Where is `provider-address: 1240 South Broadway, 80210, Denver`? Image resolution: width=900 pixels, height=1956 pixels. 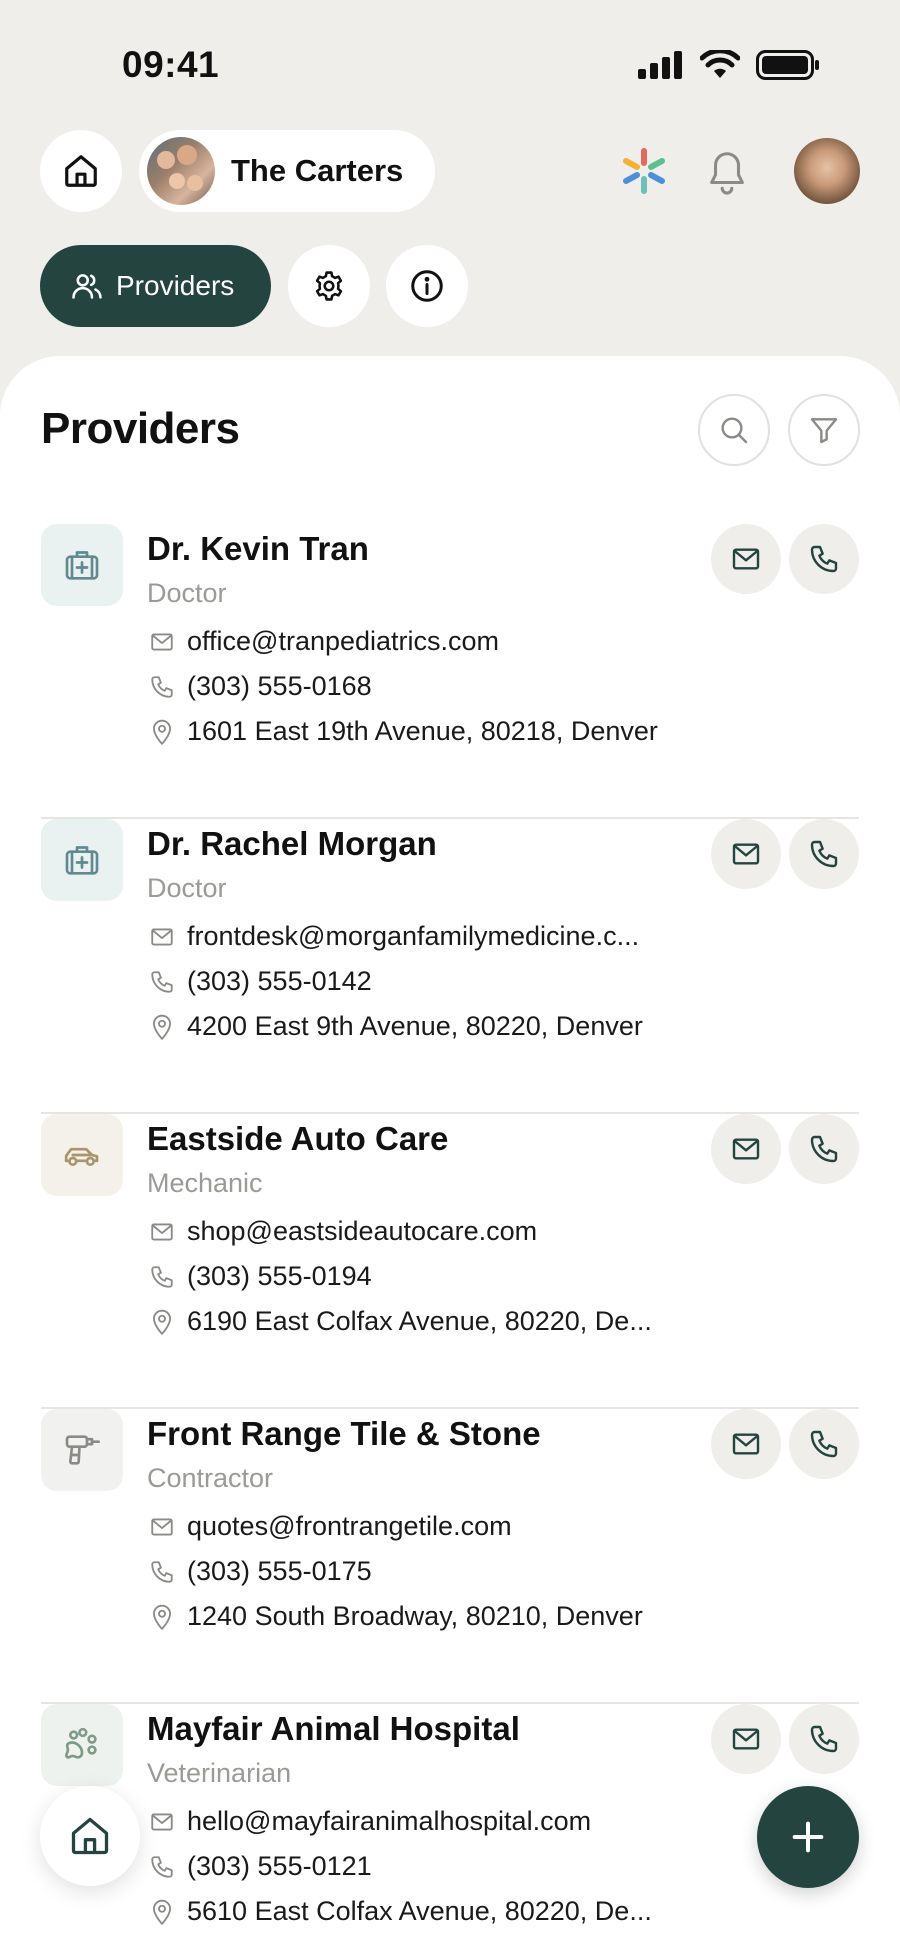
provider-address: 1240 South Broadway, 80210, Denver is located at coordinates (395, 1616).